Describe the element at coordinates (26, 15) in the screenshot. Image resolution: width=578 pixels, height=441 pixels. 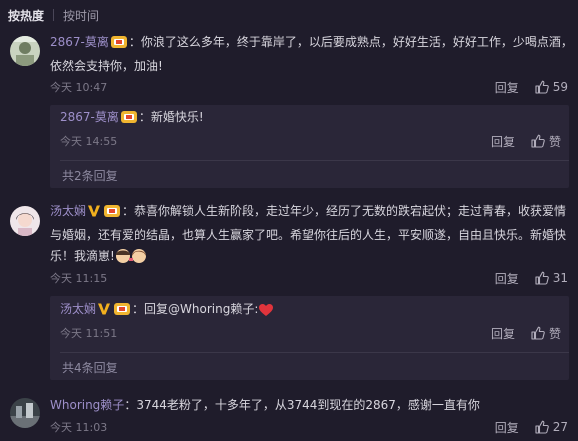
I see `sort-by-hot: 按热度` at that location.